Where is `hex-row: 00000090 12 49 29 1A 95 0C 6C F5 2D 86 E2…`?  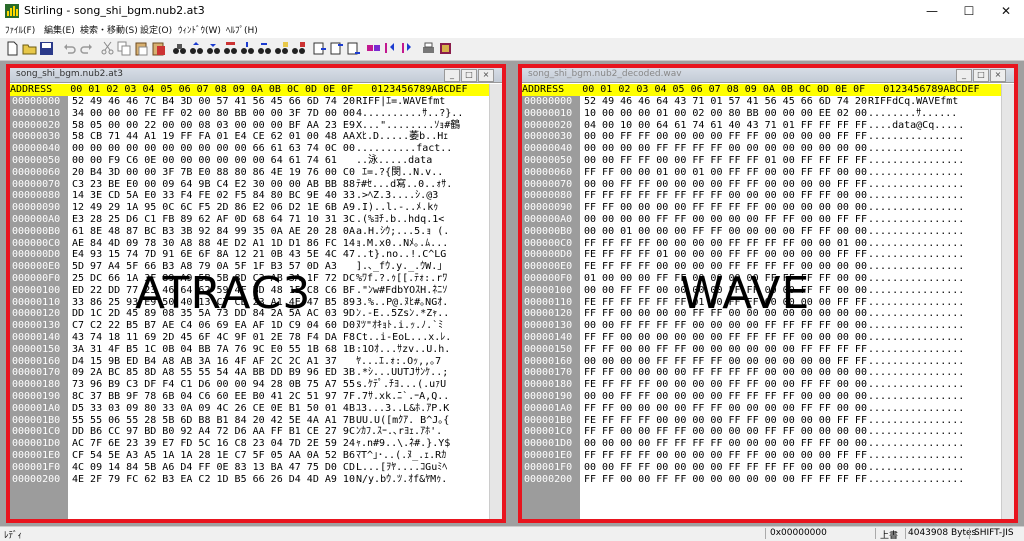 hex-row: 00000090 12 49 29 1A 95 0C 6C F5 2D 86 E2… is located at coordinates (256, 208).